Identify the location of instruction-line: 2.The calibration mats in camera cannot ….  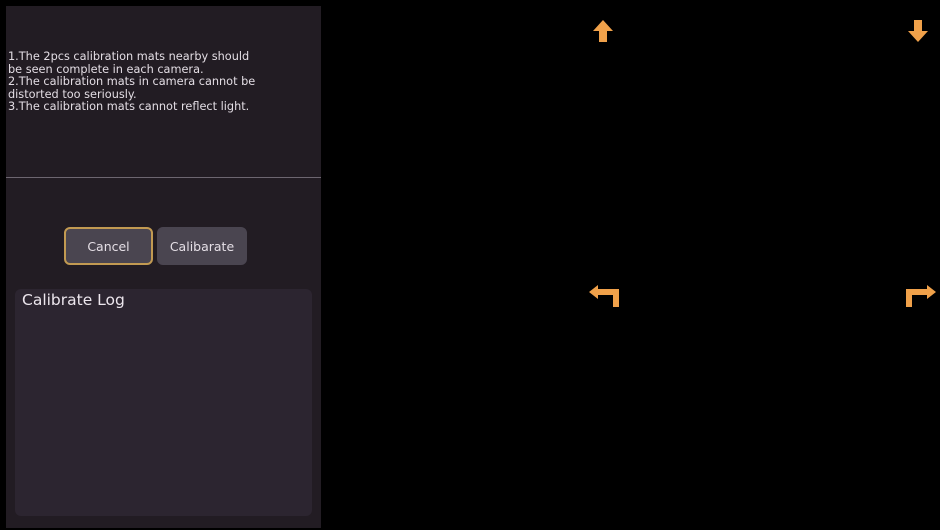
(132, 81).